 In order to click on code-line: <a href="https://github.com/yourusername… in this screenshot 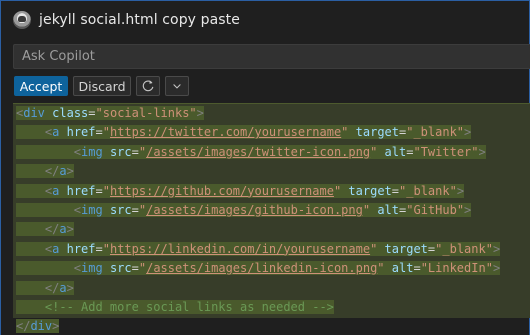, I will do `click(271, 191)`.